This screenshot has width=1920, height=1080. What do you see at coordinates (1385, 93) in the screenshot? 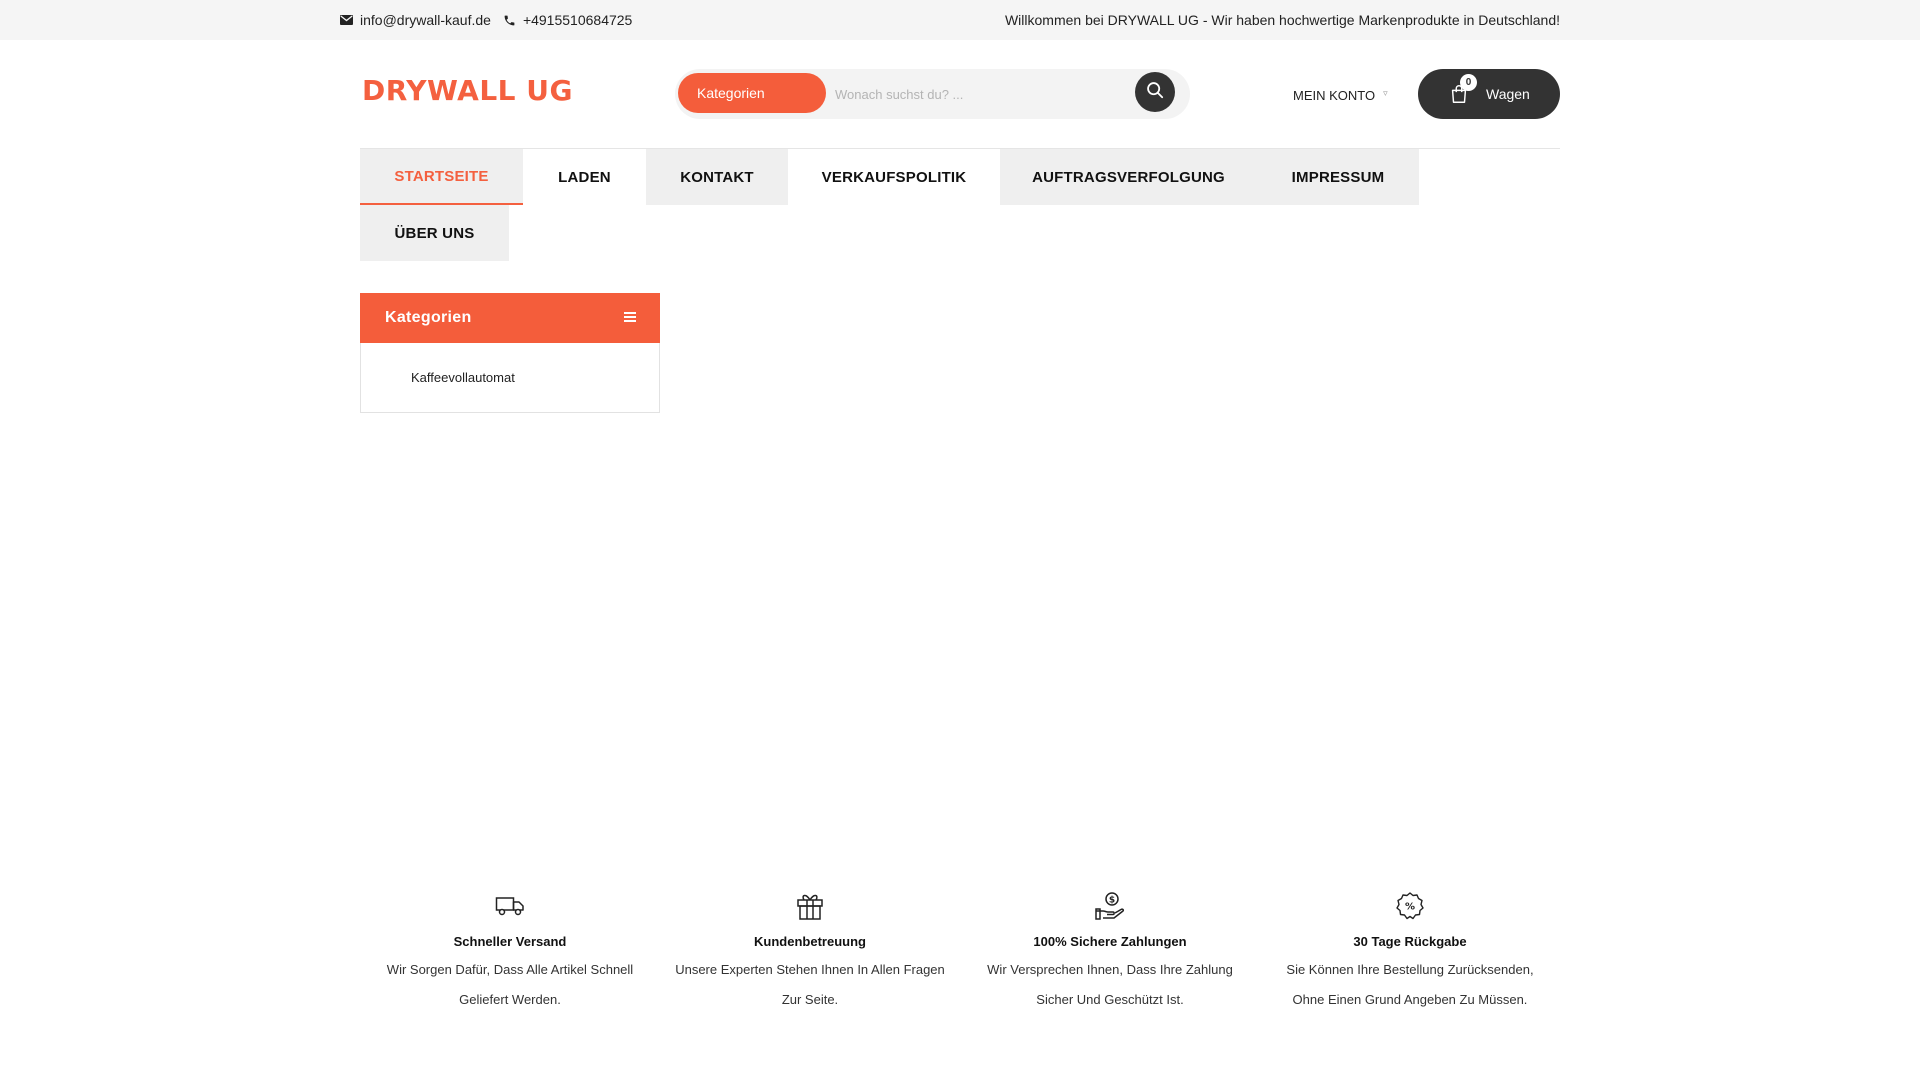
I see `chevron-down-icon: ▿` at bounding box center [1385, 93].